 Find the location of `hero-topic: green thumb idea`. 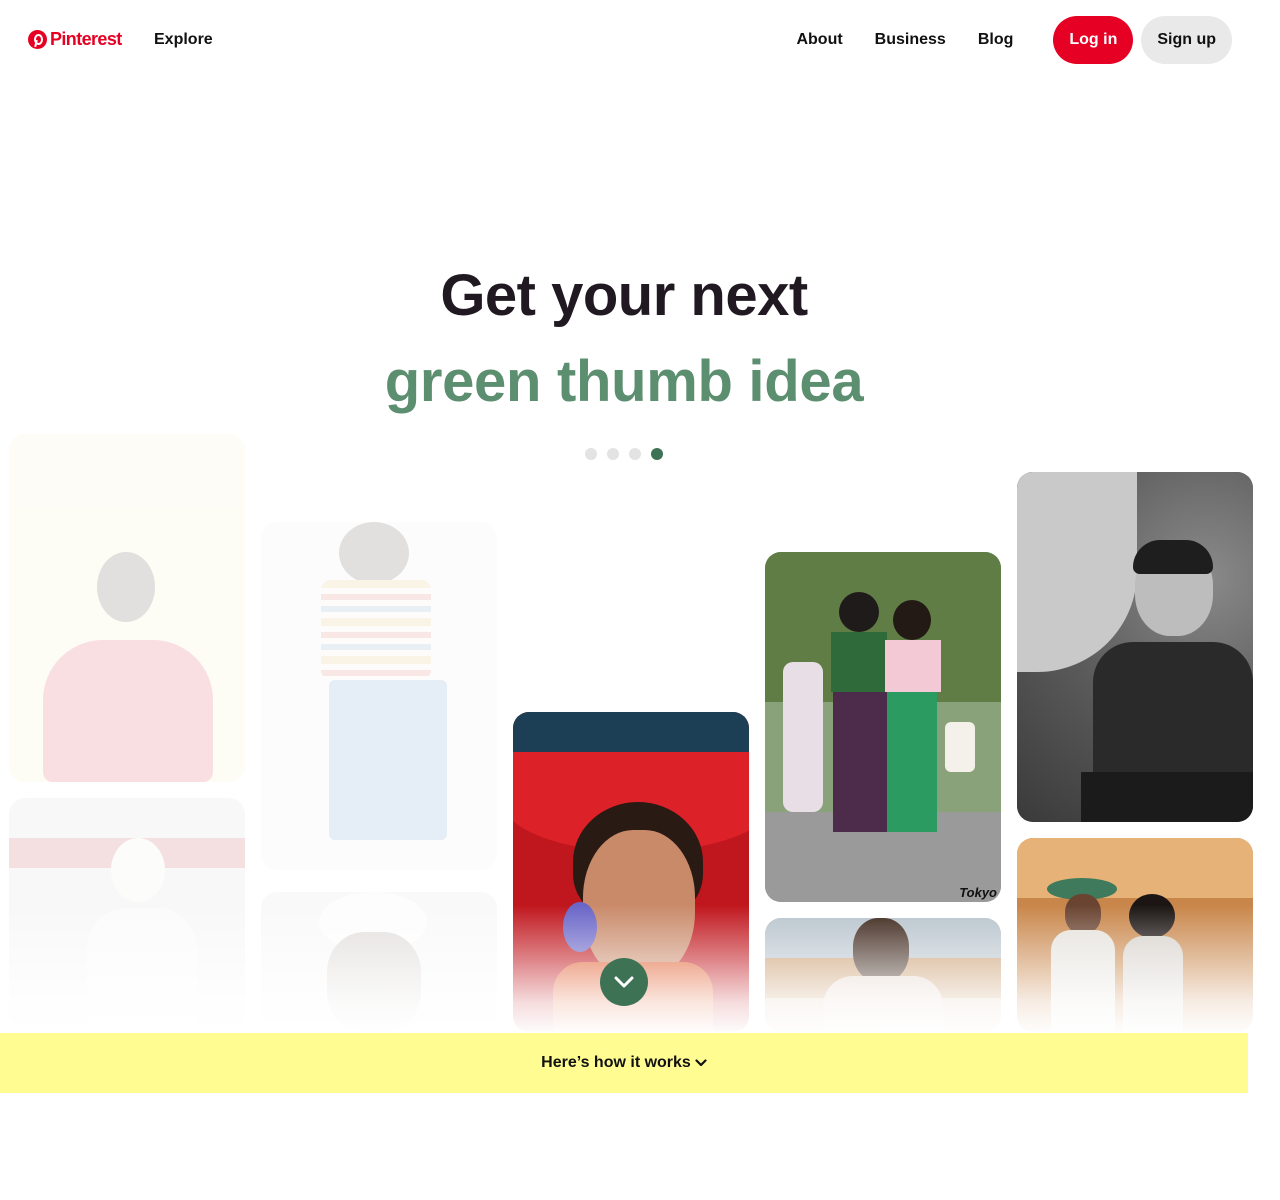

hero-topic: green thumb idea is located at coordinates (624, 381).